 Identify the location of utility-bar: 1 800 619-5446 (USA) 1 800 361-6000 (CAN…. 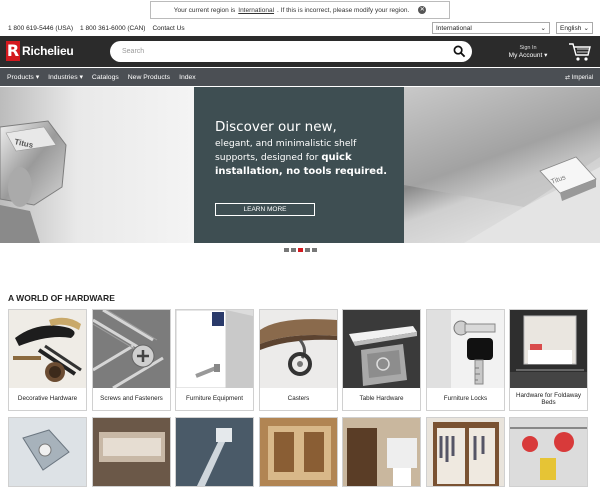
(300, 28).